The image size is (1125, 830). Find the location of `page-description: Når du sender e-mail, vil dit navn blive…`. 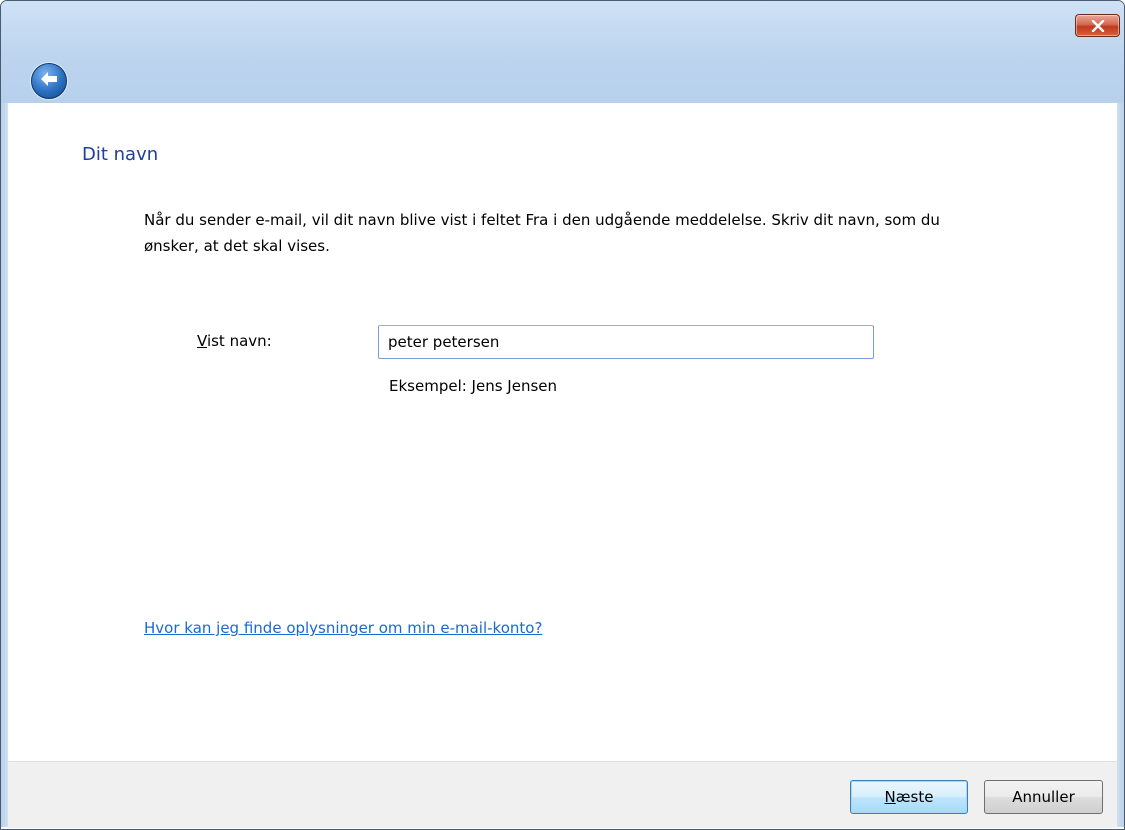

page-description: Når du sender e-mail, vil dit navn blive… is located at coordinates (542, 233).